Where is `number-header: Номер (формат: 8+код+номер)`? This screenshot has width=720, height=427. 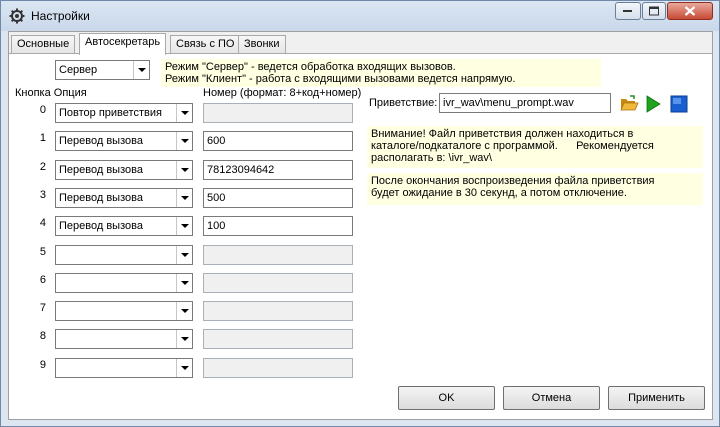
number-header: Номер (формат: 8+код+номер) is located at coordinates (282, 93).